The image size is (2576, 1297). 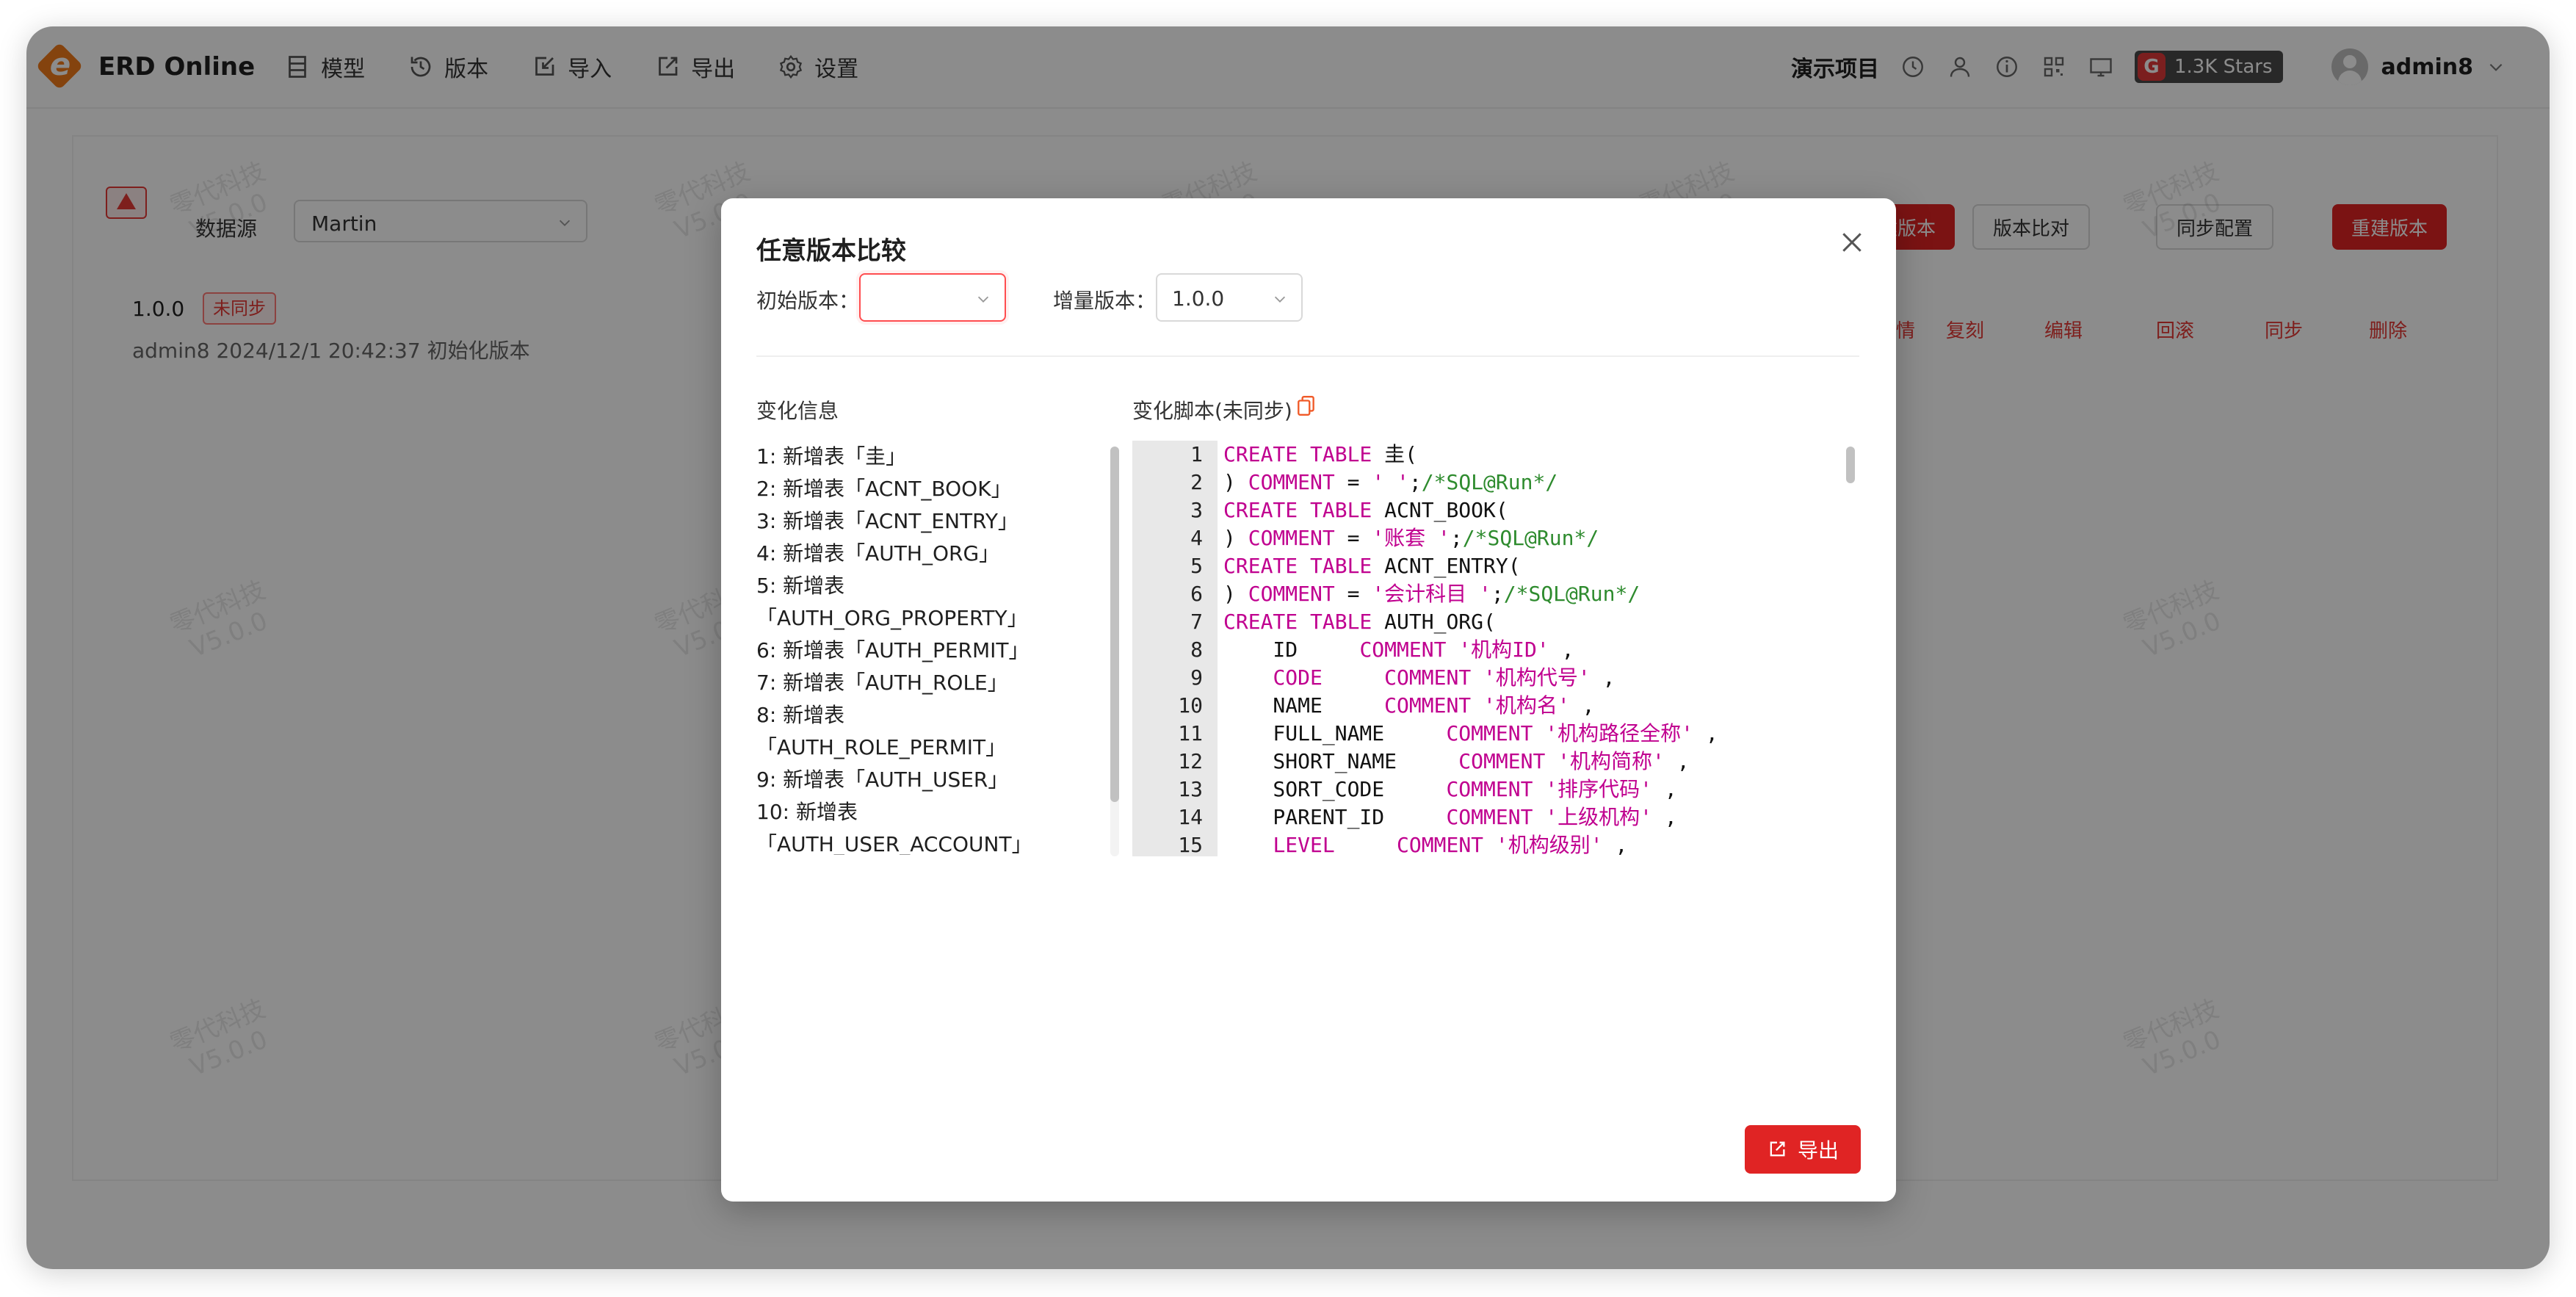 I want to click on script-title: 变化脚本(未同步), so click(x=1212, y=411).